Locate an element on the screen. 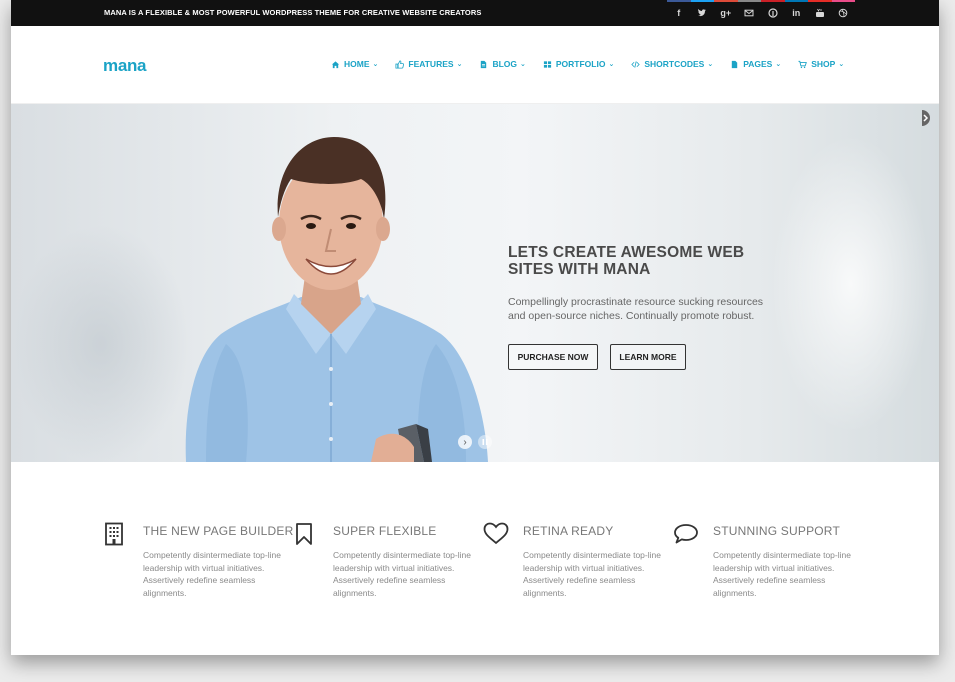 The height and width of the screenshot is (682, 955). twitter-link is located at coordinates (702, 13).